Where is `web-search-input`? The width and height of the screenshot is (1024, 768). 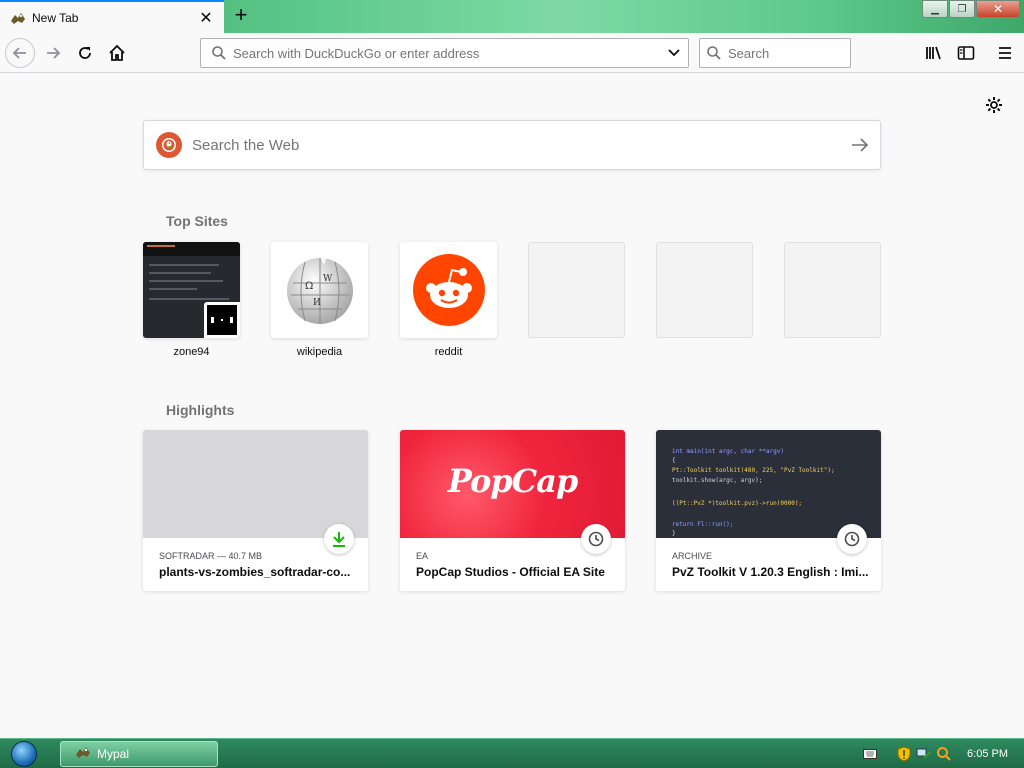
web-search-input is located at coordinates (516, 145).